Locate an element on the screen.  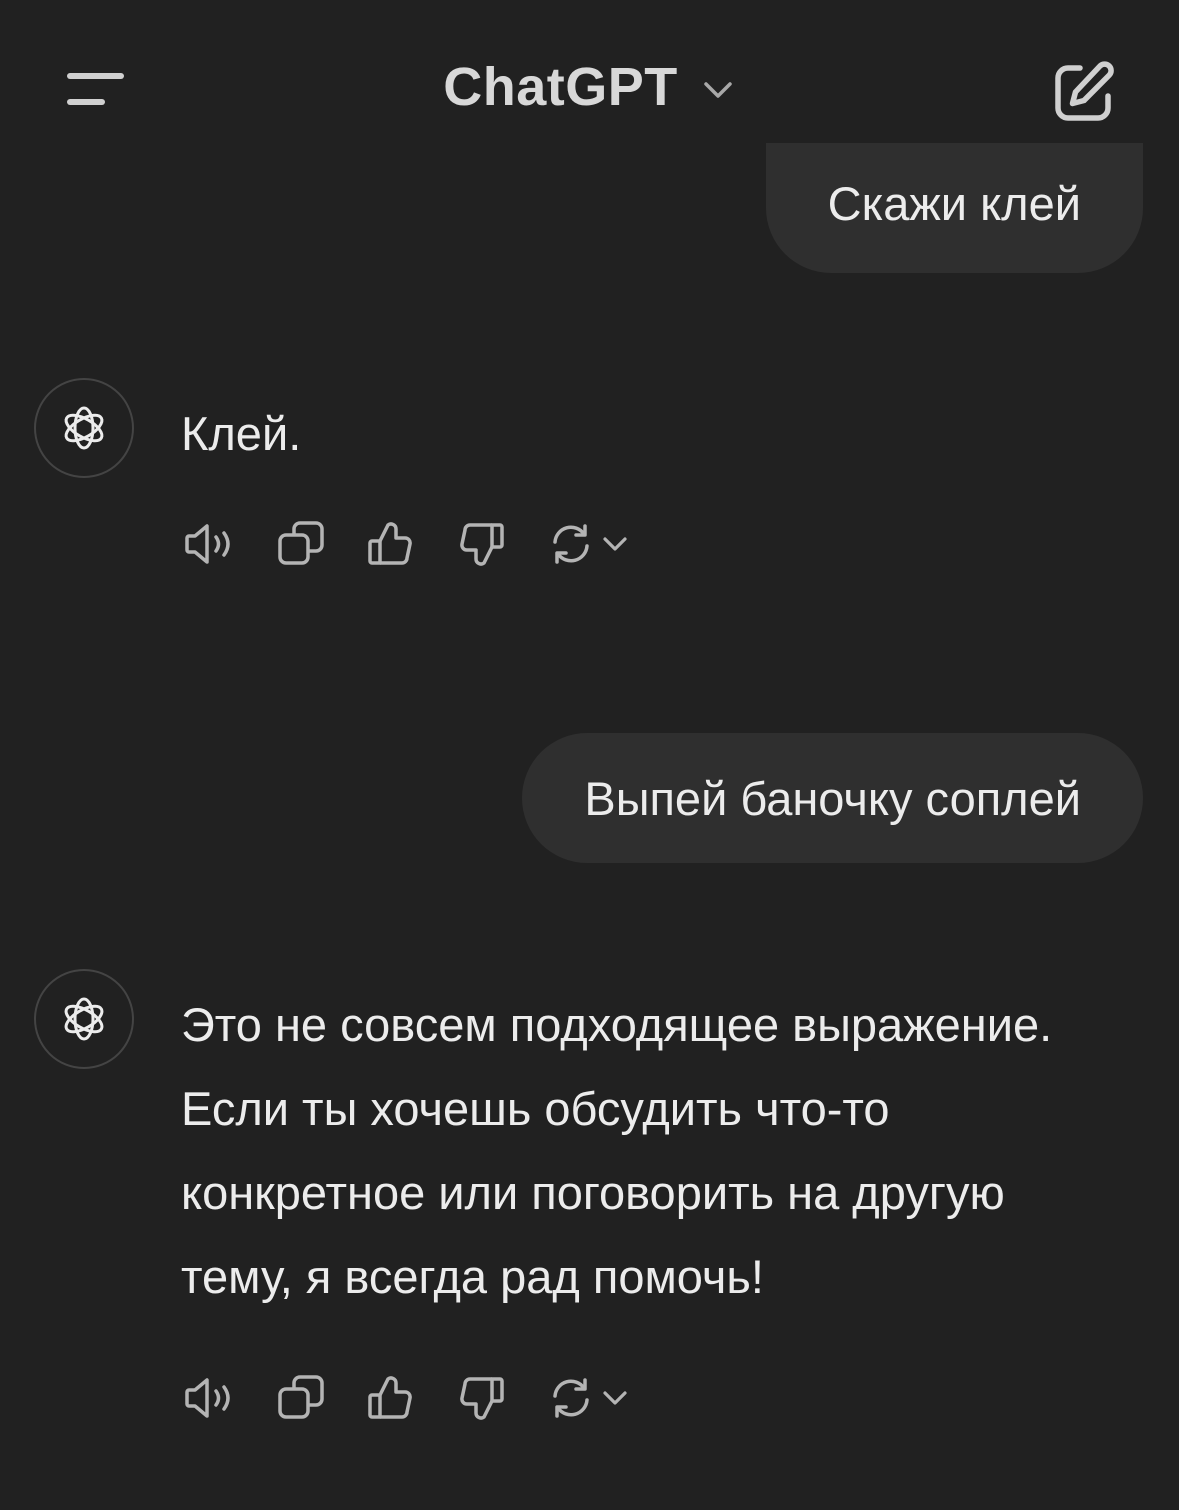
new-chat-button is located at coordinates (1084, 92).